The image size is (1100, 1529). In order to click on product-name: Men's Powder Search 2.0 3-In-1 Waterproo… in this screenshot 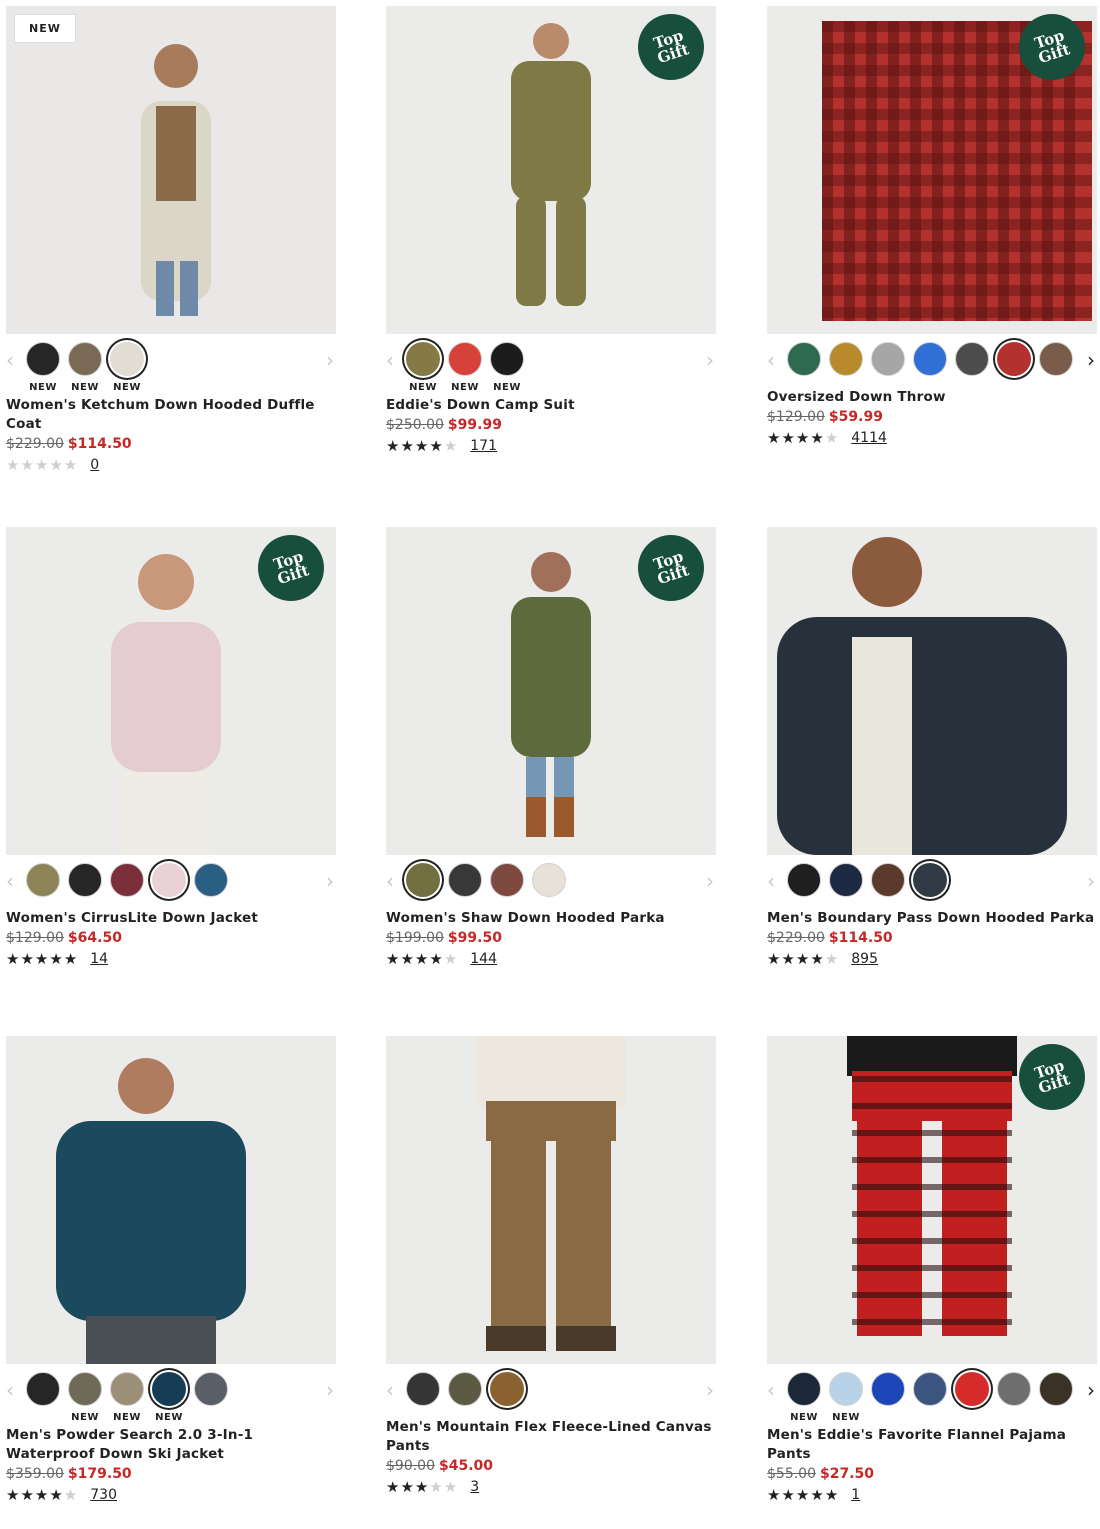, I will do `click(171, 1445)`.